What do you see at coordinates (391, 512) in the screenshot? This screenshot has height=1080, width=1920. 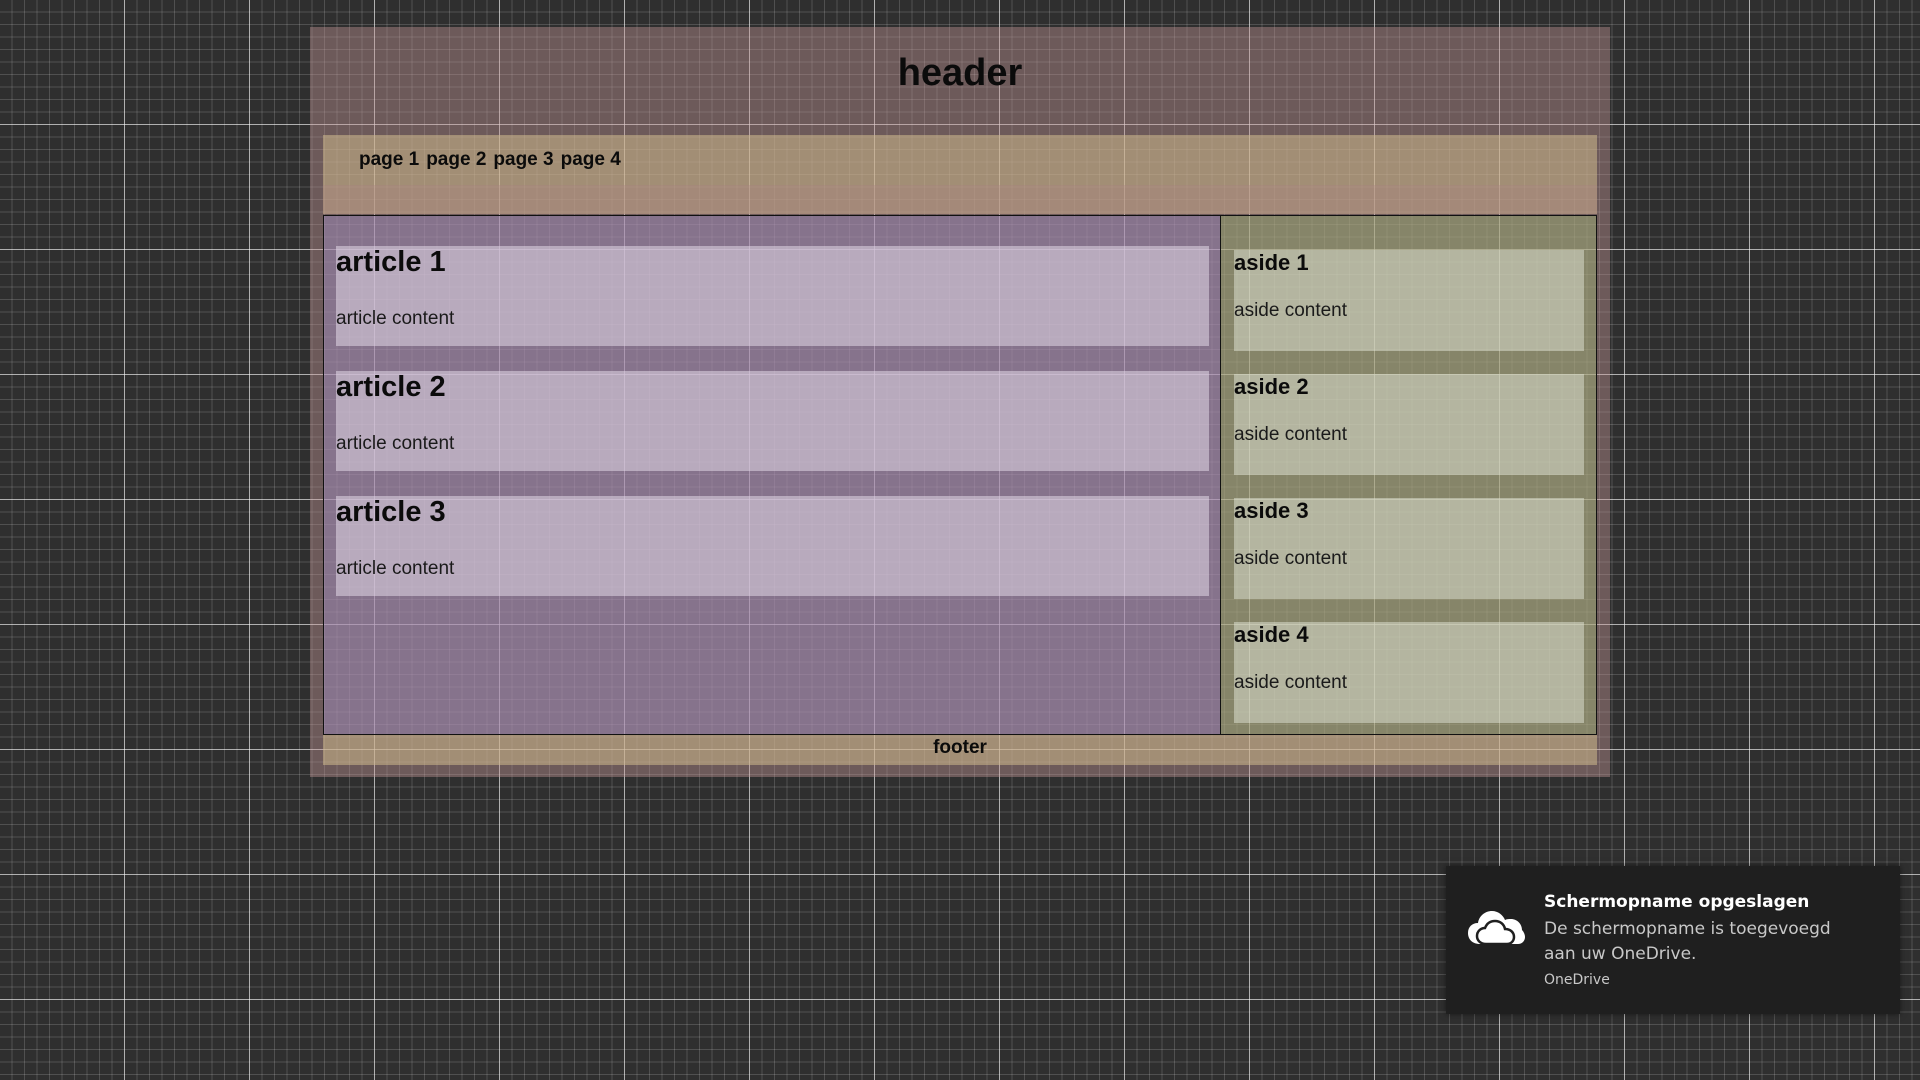 I see `article-title: article 3` at bounding box center [391, 512].